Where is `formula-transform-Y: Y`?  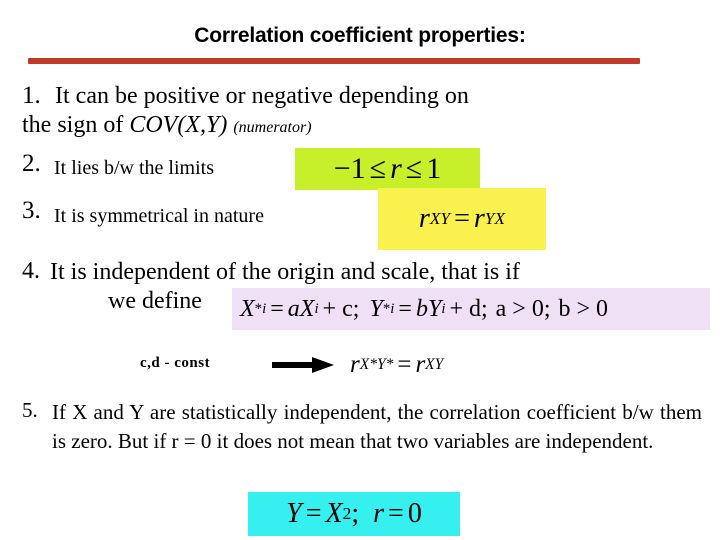
formula-transform-Y: Y is located at coordinates (376, 308).